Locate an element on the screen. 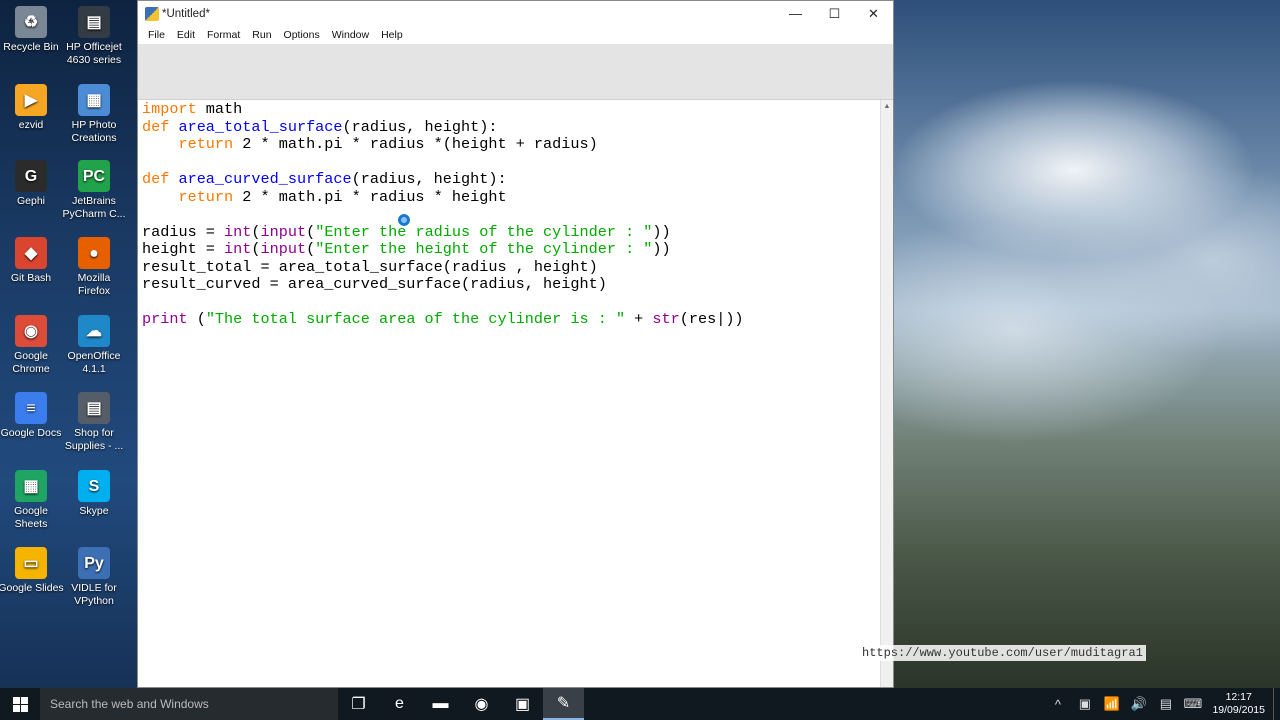  skype-shortcut: S Skype is located at coordinates (94, 494).